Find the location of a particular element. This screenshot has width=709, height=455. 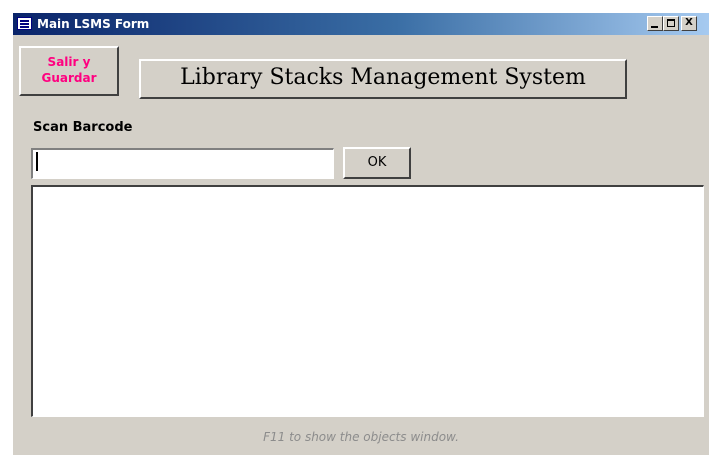

scan-barcode-label: Scan Barcode is located at coordinates (83, 127).